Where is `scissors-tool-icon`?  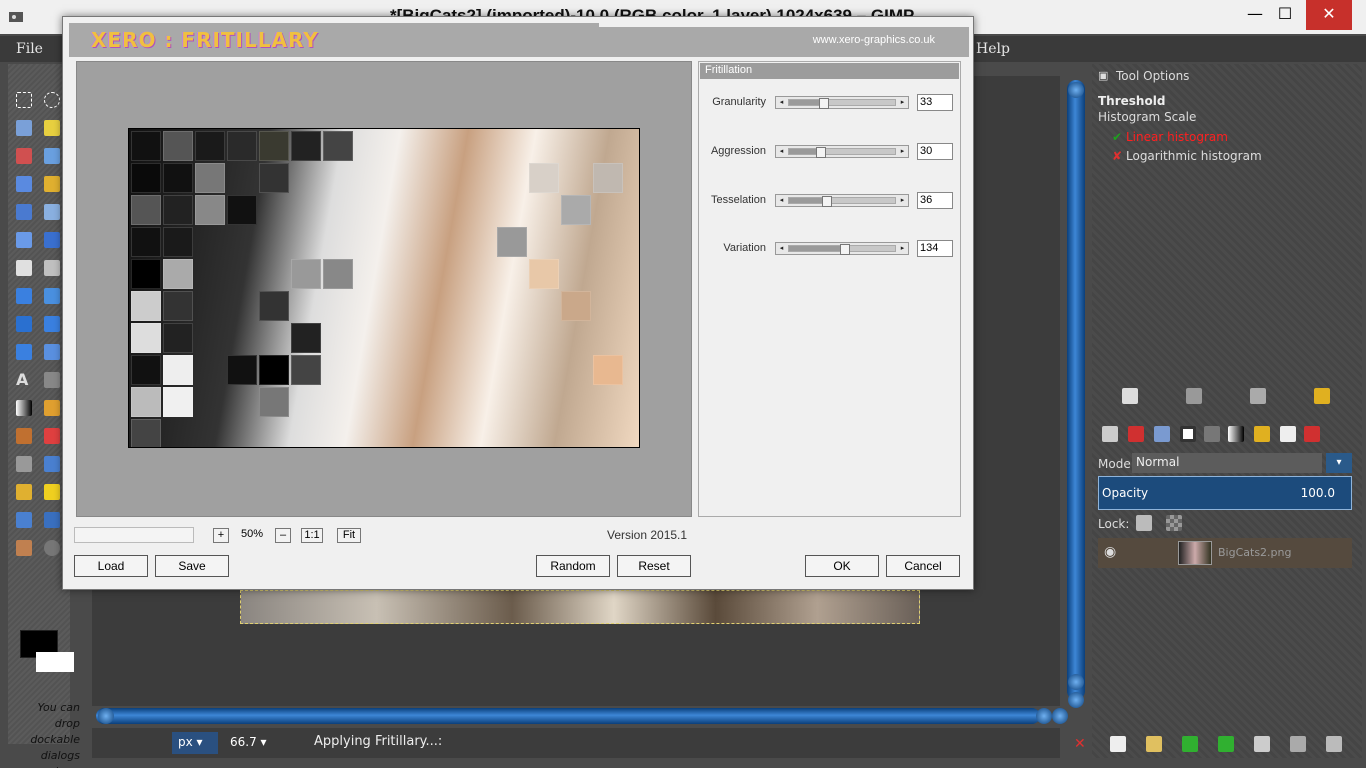
scissors-tool-icon is located at coordinates (52, 156).